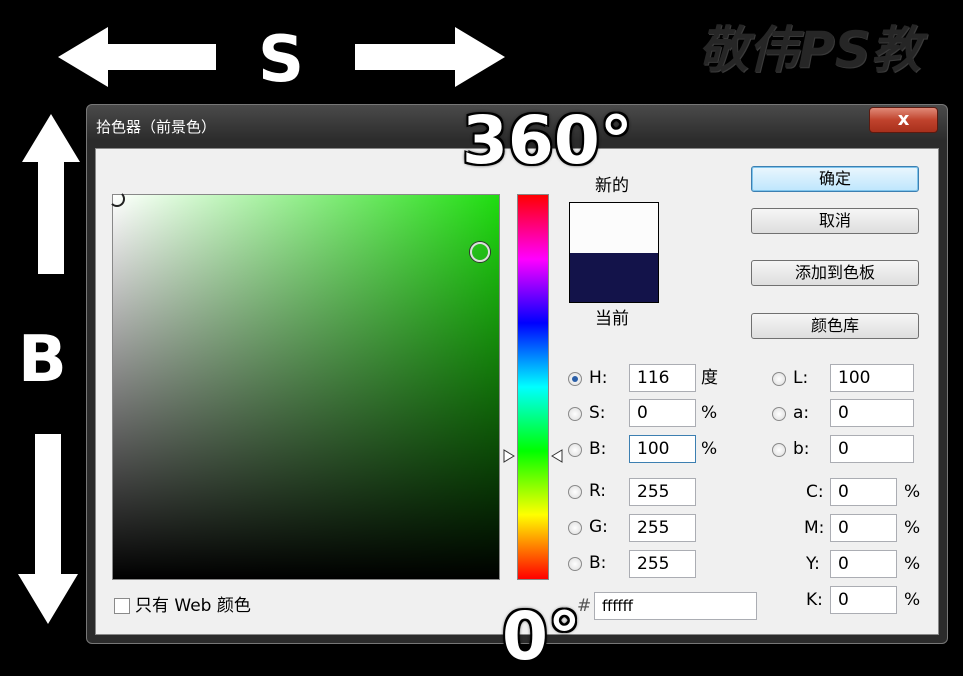 This screenshot has width=963, height=676. Describe the element at coordinates (835, 326) in the screenshot. I see `color-libraries-button: 颜色库` at that location.